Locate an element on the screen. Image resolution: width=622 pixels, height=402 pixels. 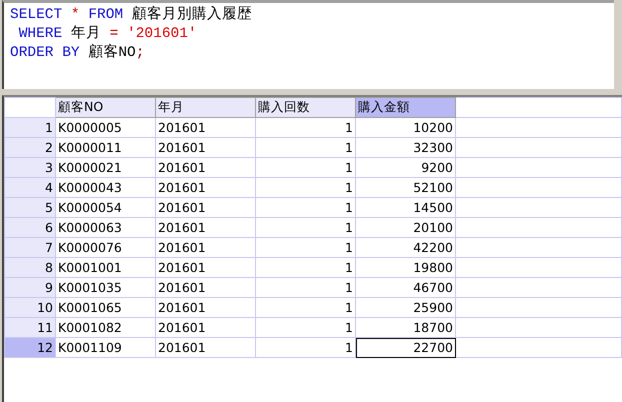
table-cell: K0000076 is located at coordinates (106, 248).